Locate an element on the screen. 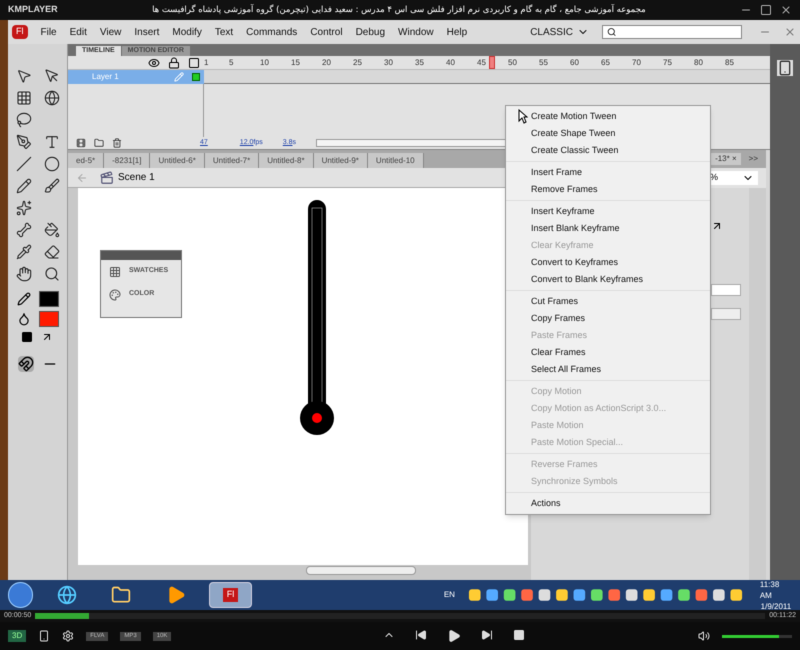 The image size is (800, 650). line-tool-icon is located at coordinates (24, 164).